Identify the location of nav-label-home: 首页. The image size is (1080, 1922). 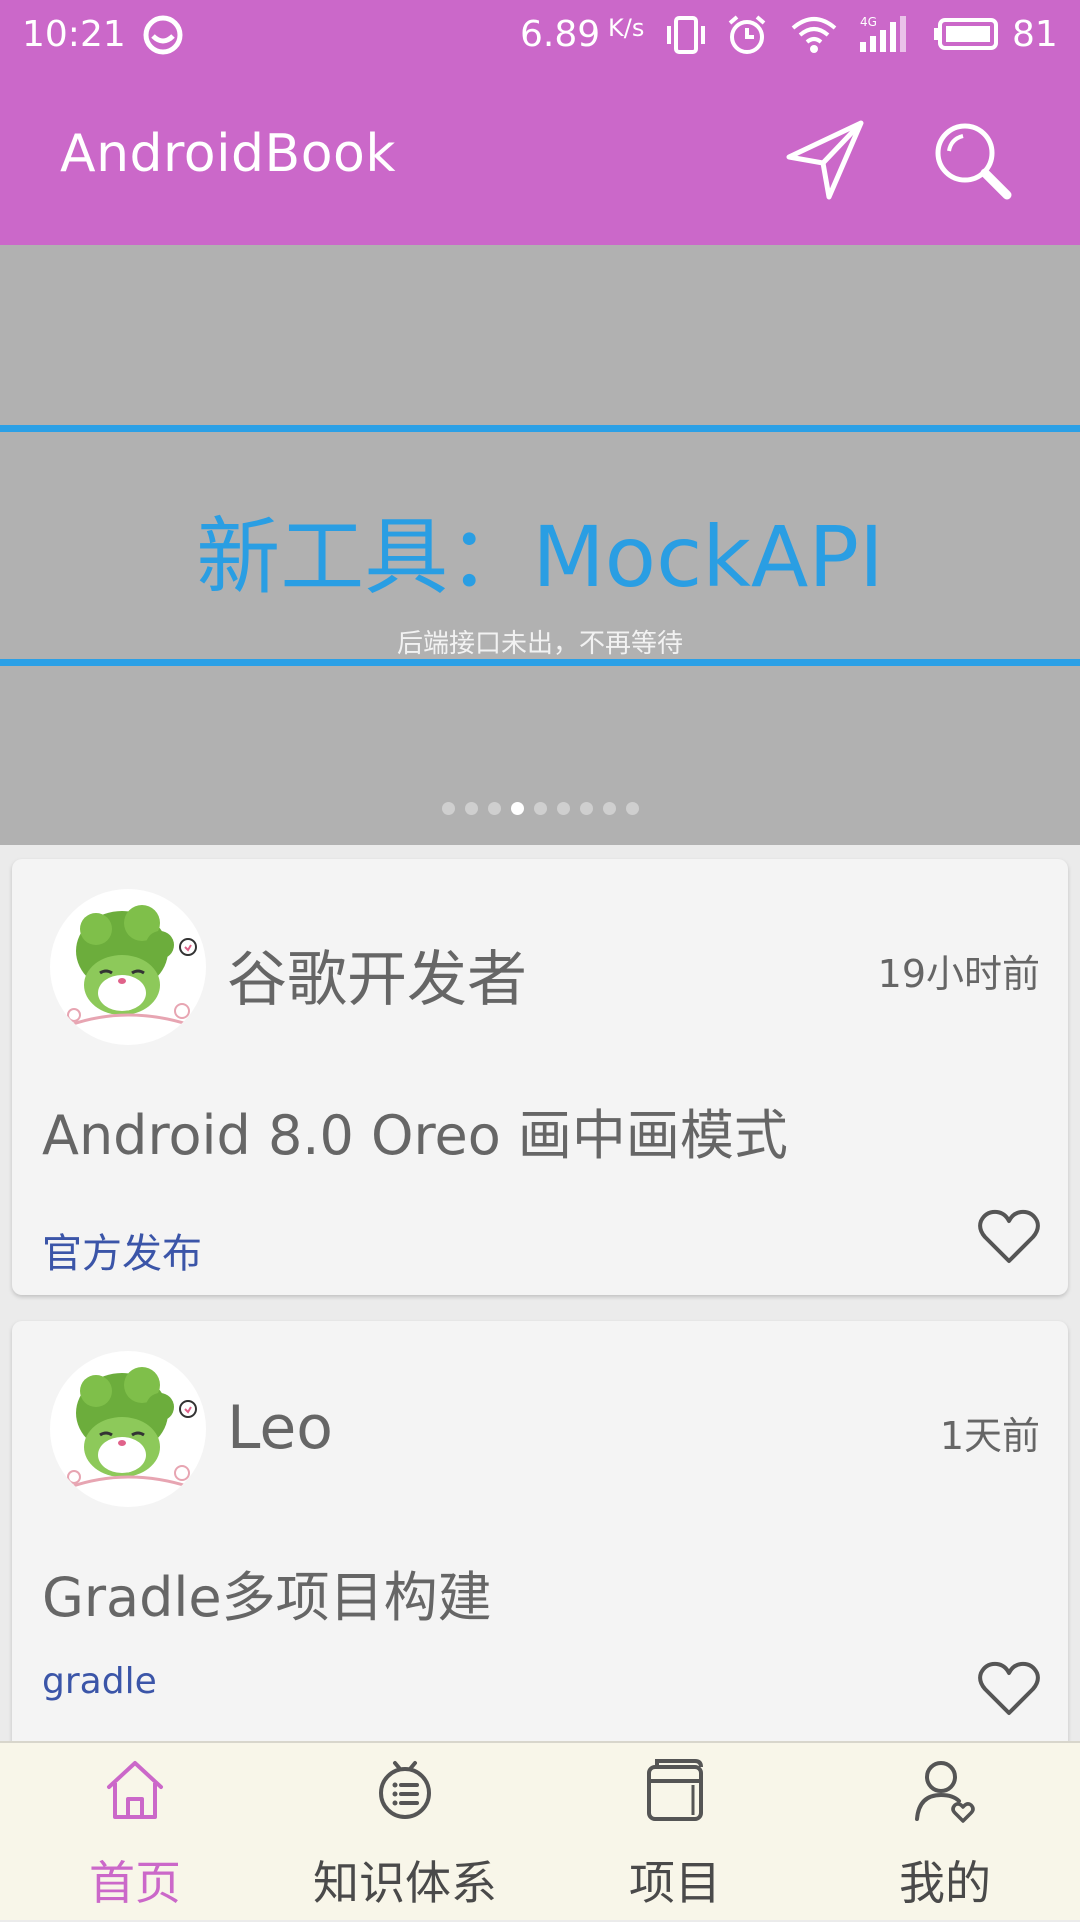
(135, 1883).